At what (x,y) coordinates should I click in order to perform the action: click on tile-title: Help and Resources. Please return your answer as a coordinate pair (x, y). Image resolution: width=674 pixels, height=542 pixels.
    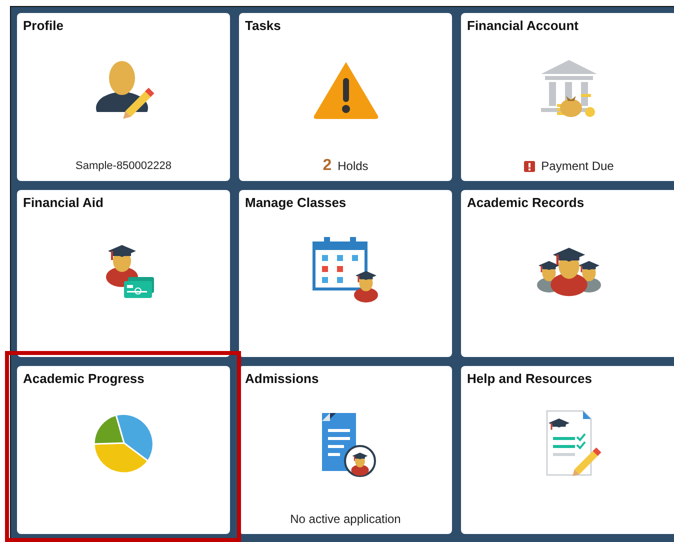
    Looking at the image, I should click on (529, 378).